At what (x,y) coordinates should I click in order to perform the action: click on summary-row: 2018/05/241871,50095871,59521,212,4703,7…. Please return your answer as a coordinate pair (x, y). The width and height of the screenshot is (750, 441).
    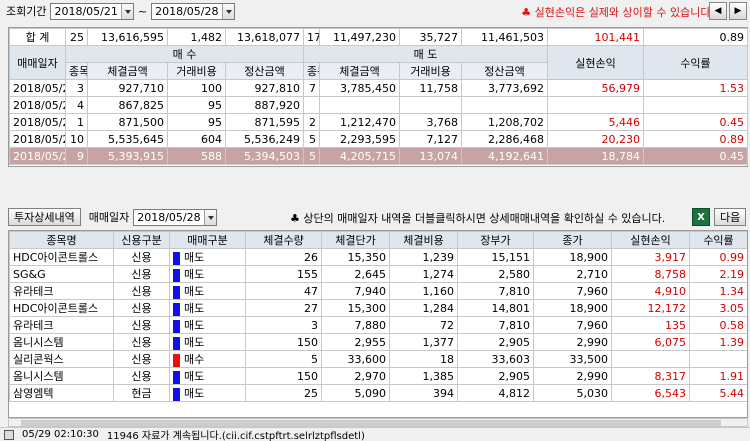
    Looking at the image, I should click on (378, 122).